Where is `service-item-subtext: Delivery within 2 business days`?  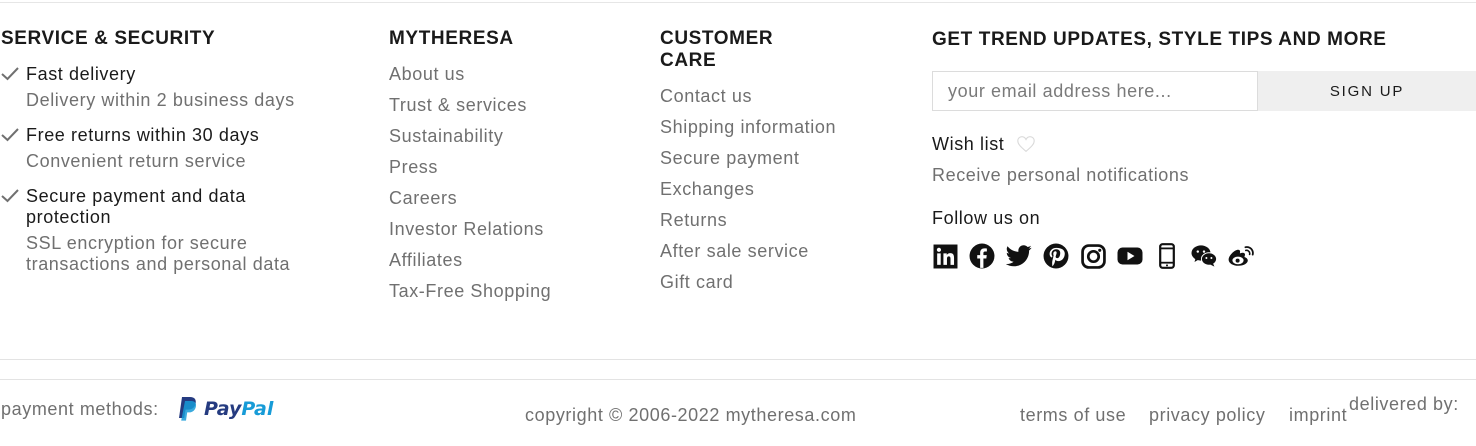
service-item-subtext: Delivery within 2 business days is located at coordinates (160, 100).